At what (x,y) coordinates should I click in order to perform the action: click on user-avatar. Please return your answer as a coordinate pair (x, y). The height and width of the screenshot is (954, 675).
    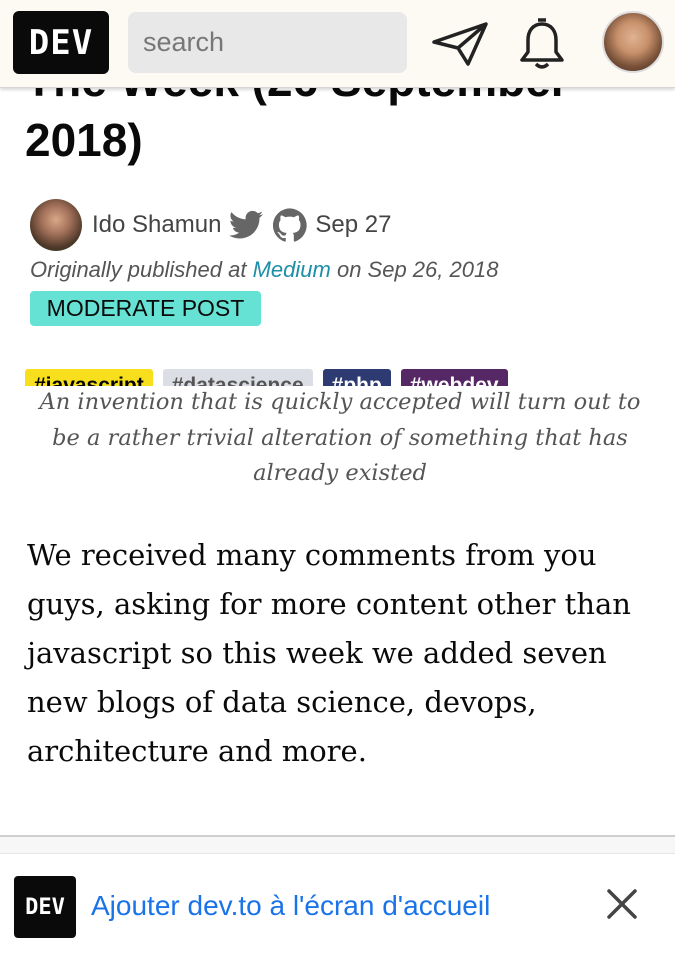
    Looking at the image, I should click on (633, 42).